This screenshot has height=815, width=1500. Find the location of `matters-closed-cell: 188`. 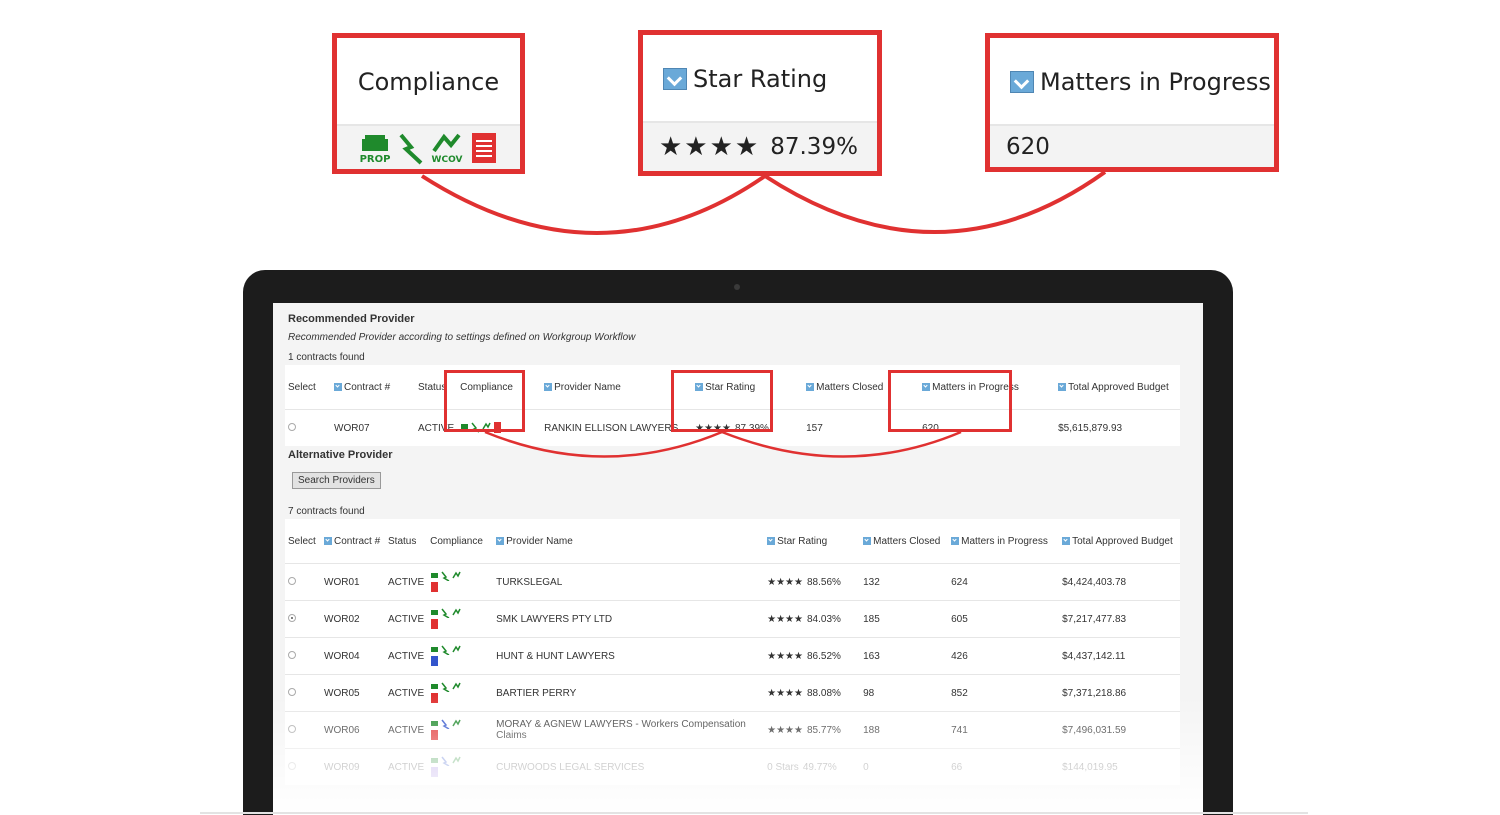

matters-closed-cell: 188 is located at coordinates (904, 730).